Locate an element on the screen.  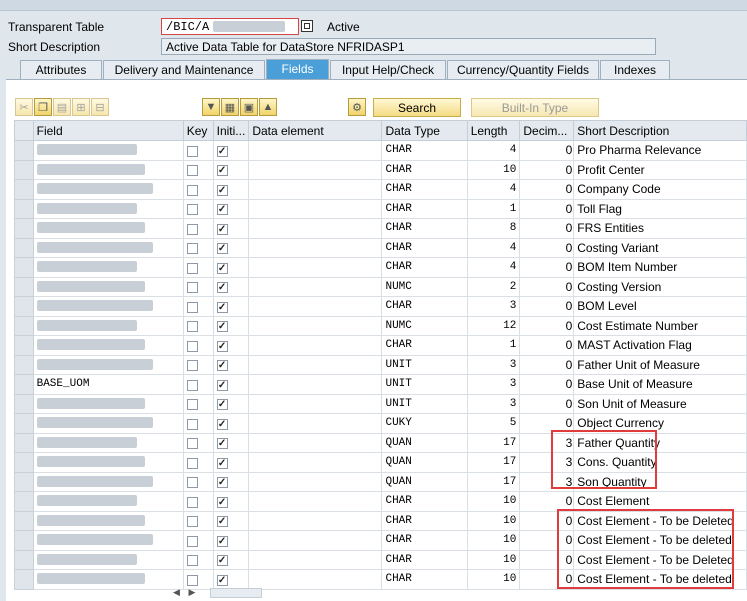
length-cell: 5 is located at coordinates (493, 423).